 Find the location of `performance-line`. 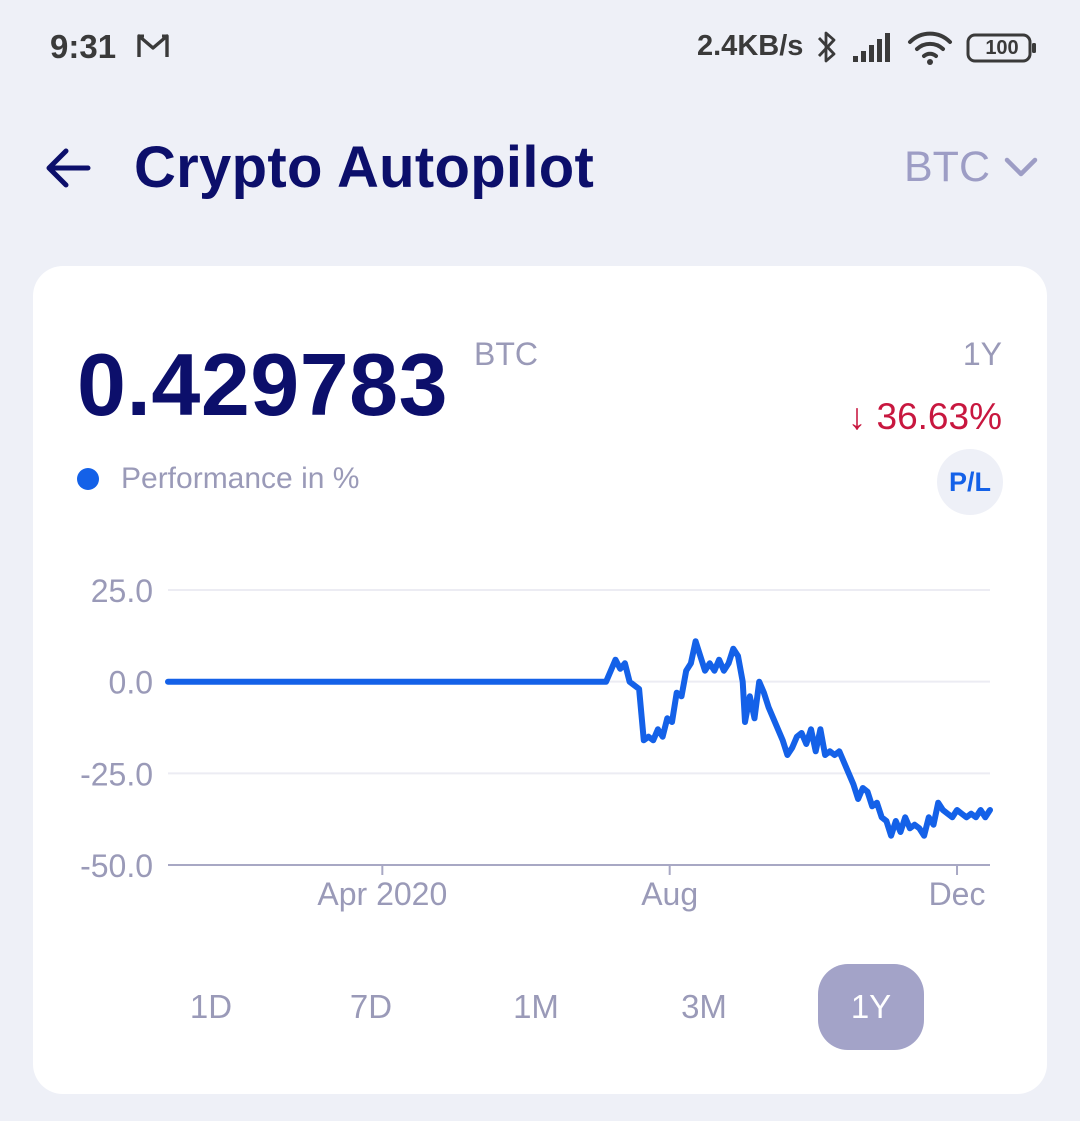

performance-line is located at coordinates (579, 738).